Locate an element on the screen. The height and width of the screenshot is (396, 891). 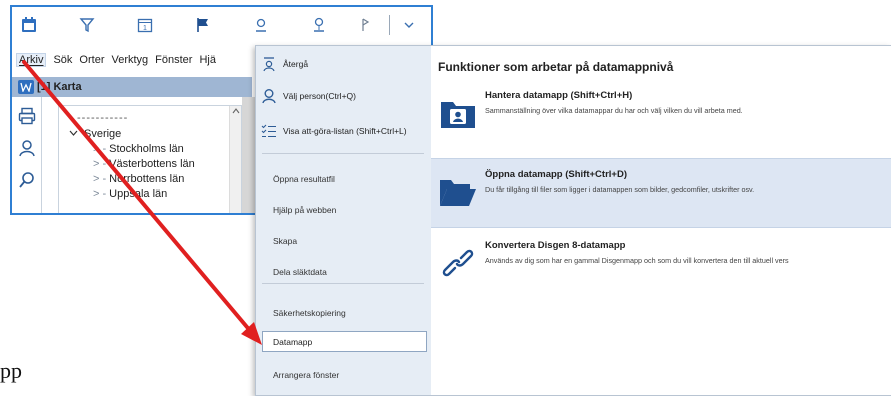
tree-item: > - Norrbottens län is located at coordinates (150, 177).